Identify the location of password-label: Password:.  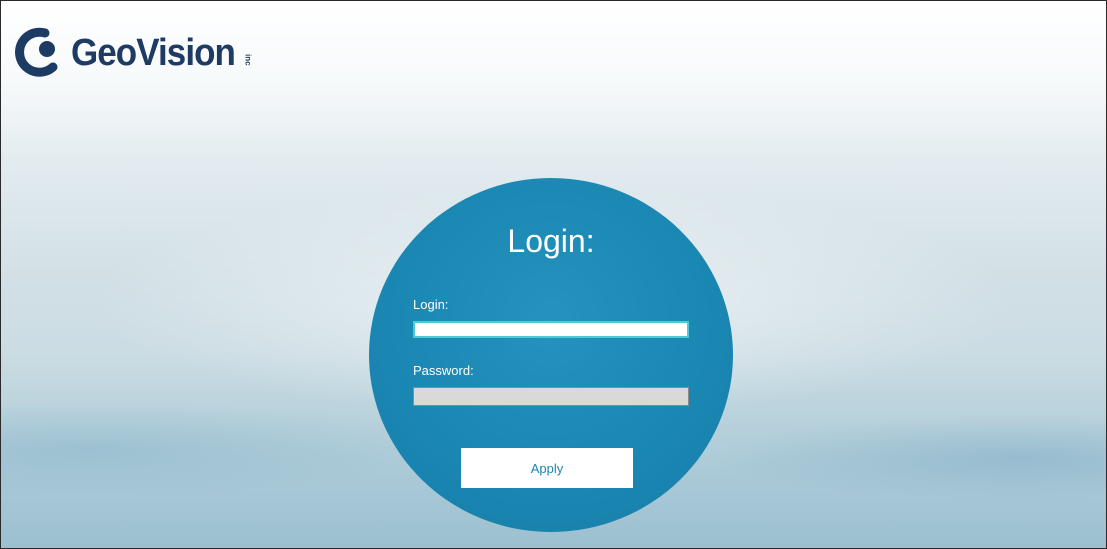
(443, 370).